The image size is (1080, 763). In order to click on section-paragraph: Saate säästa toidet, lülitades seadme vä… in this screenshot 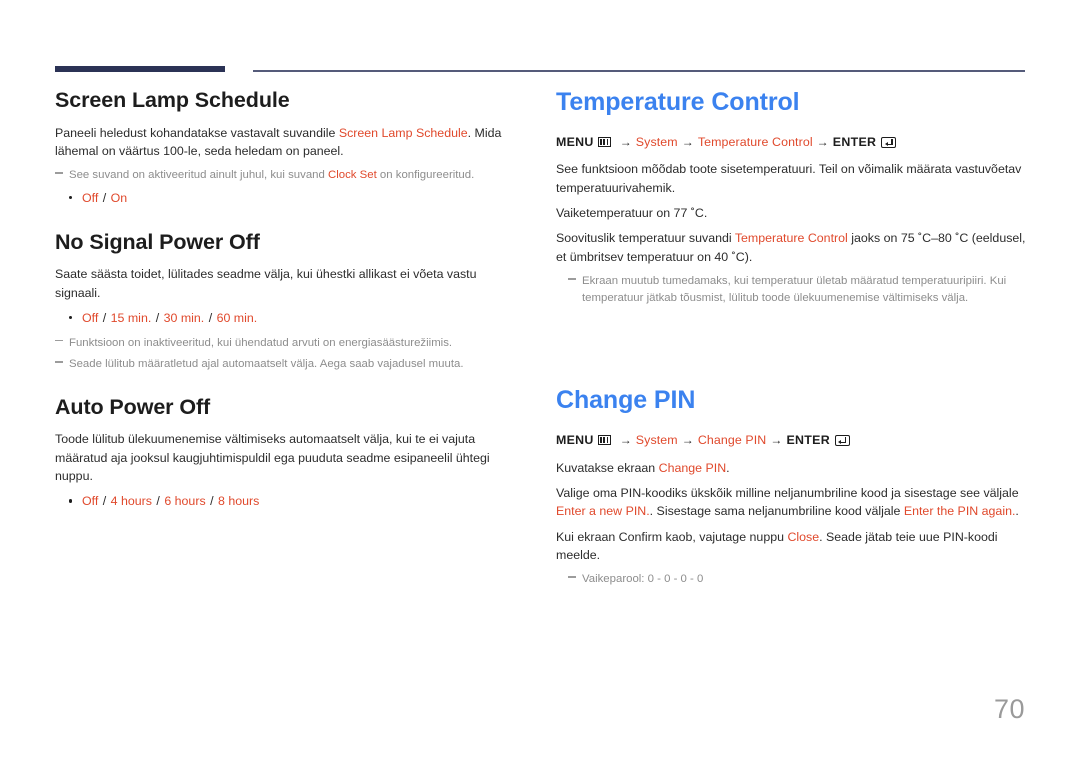, I will do `click(266, 283)`.